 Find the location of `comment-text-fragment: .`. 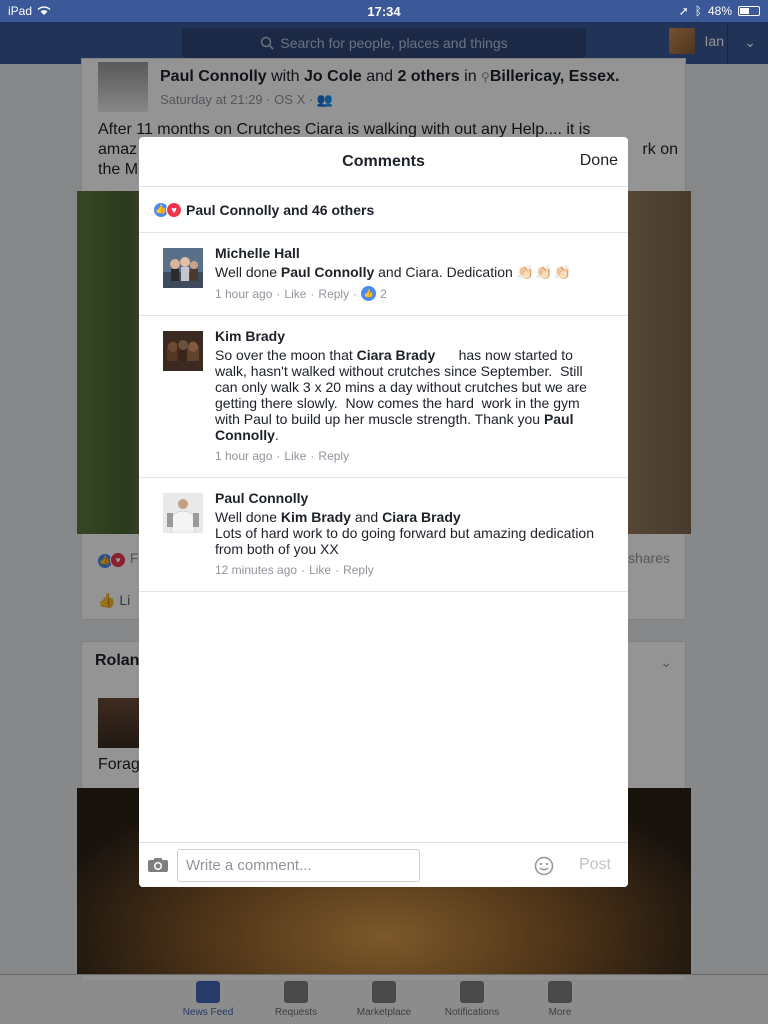

comment-text-fragment: . is located at coordinates (276, 435).